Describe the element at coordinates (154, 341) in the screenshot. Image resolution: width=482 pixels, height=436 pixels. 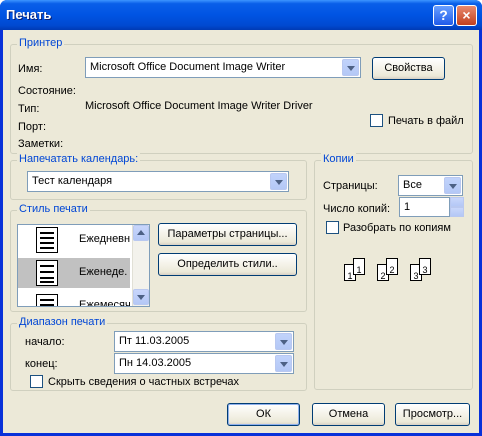
I see `range-start-value: Пт 11.03.2005` at that location.